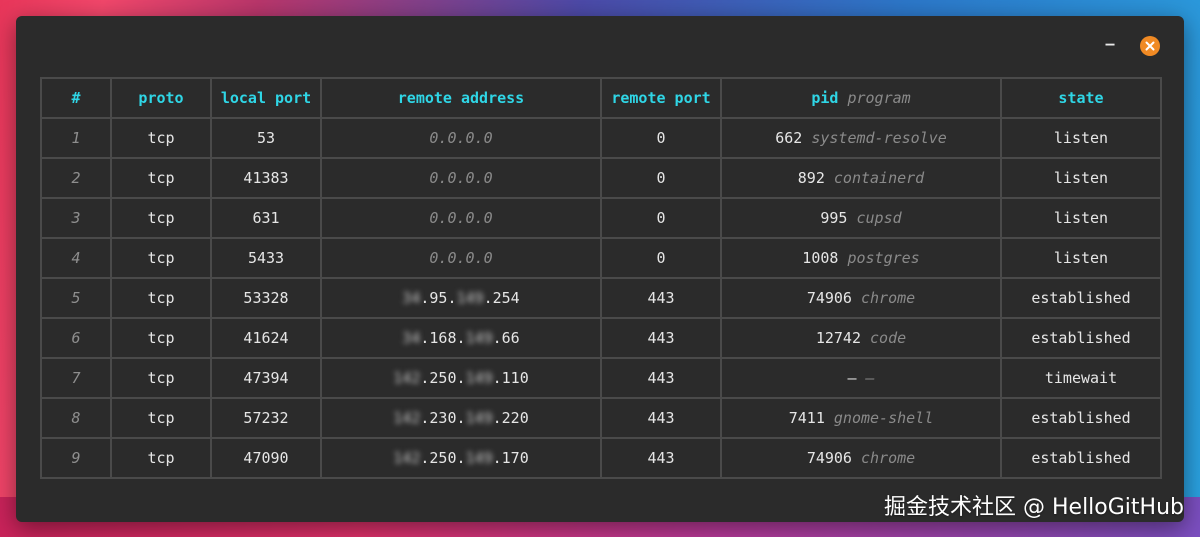 The image size is (1200, 537). What do you see at coordinates (266, 218) in the screenshot?
I see `row-local-port: 631` at bounding box center [266, 218].